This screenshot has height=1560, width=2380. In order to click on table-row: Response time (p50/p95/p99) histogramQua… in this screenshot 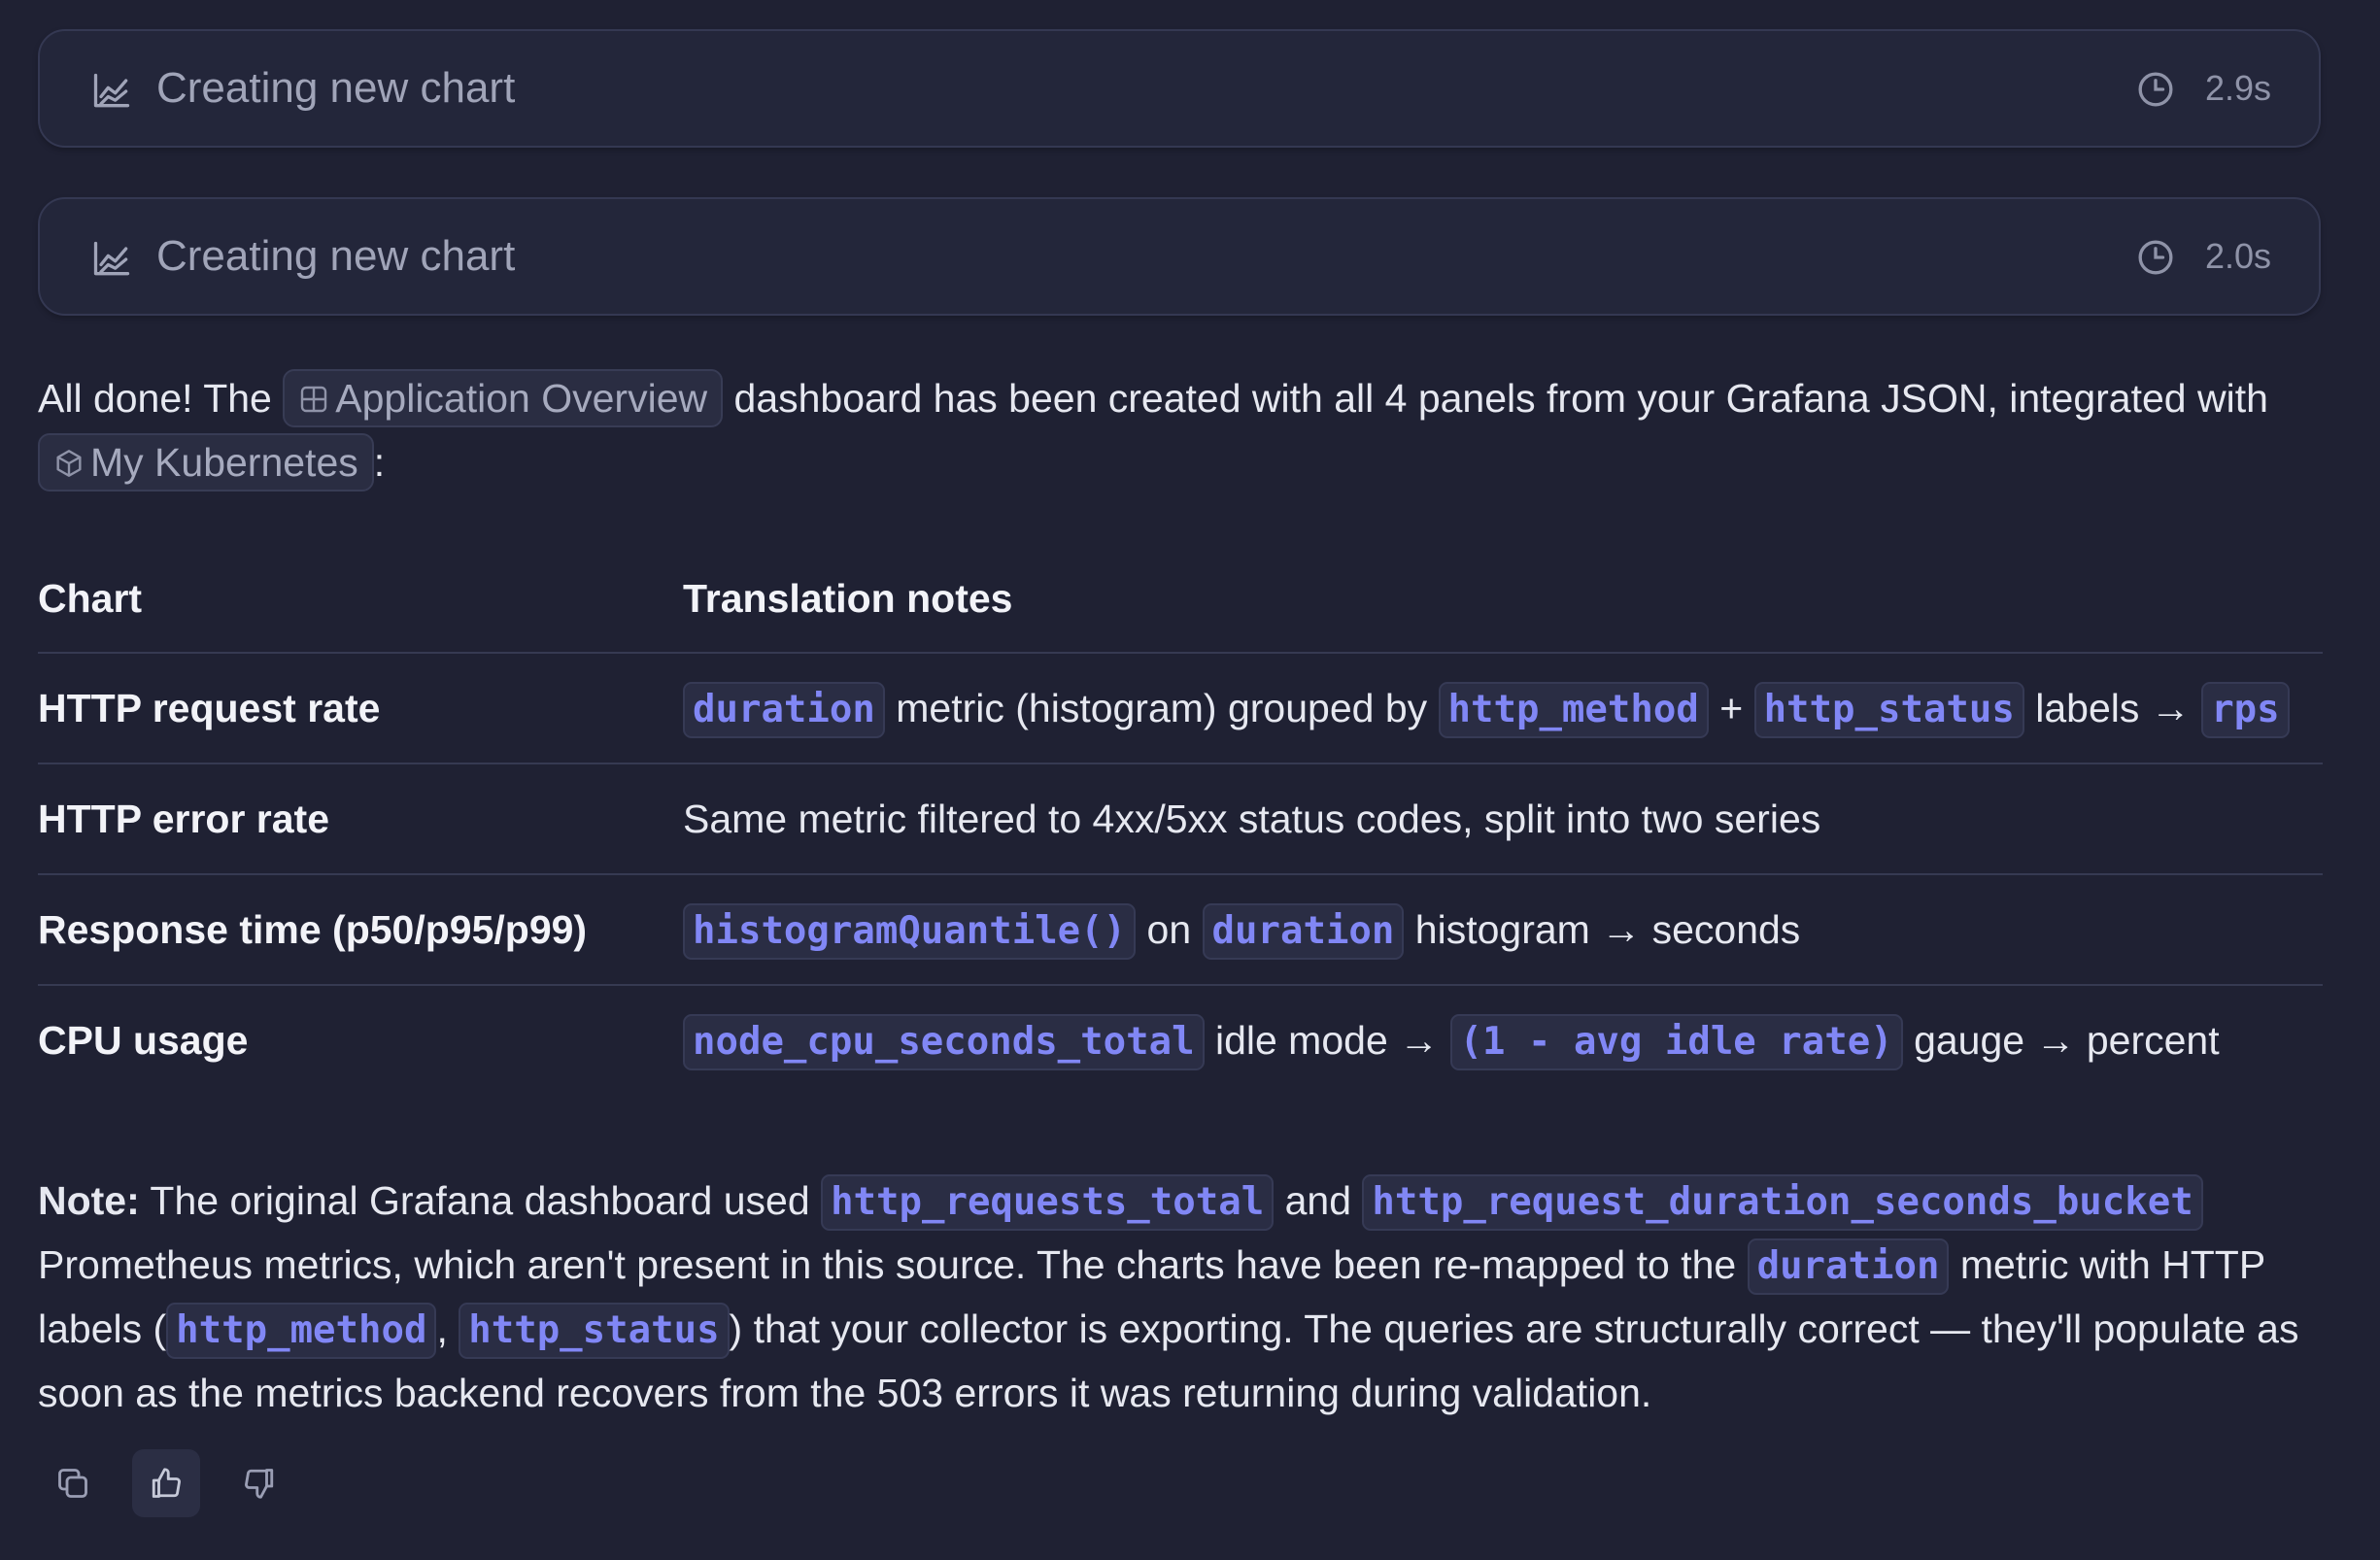, I will do `click(1190, 929)`.